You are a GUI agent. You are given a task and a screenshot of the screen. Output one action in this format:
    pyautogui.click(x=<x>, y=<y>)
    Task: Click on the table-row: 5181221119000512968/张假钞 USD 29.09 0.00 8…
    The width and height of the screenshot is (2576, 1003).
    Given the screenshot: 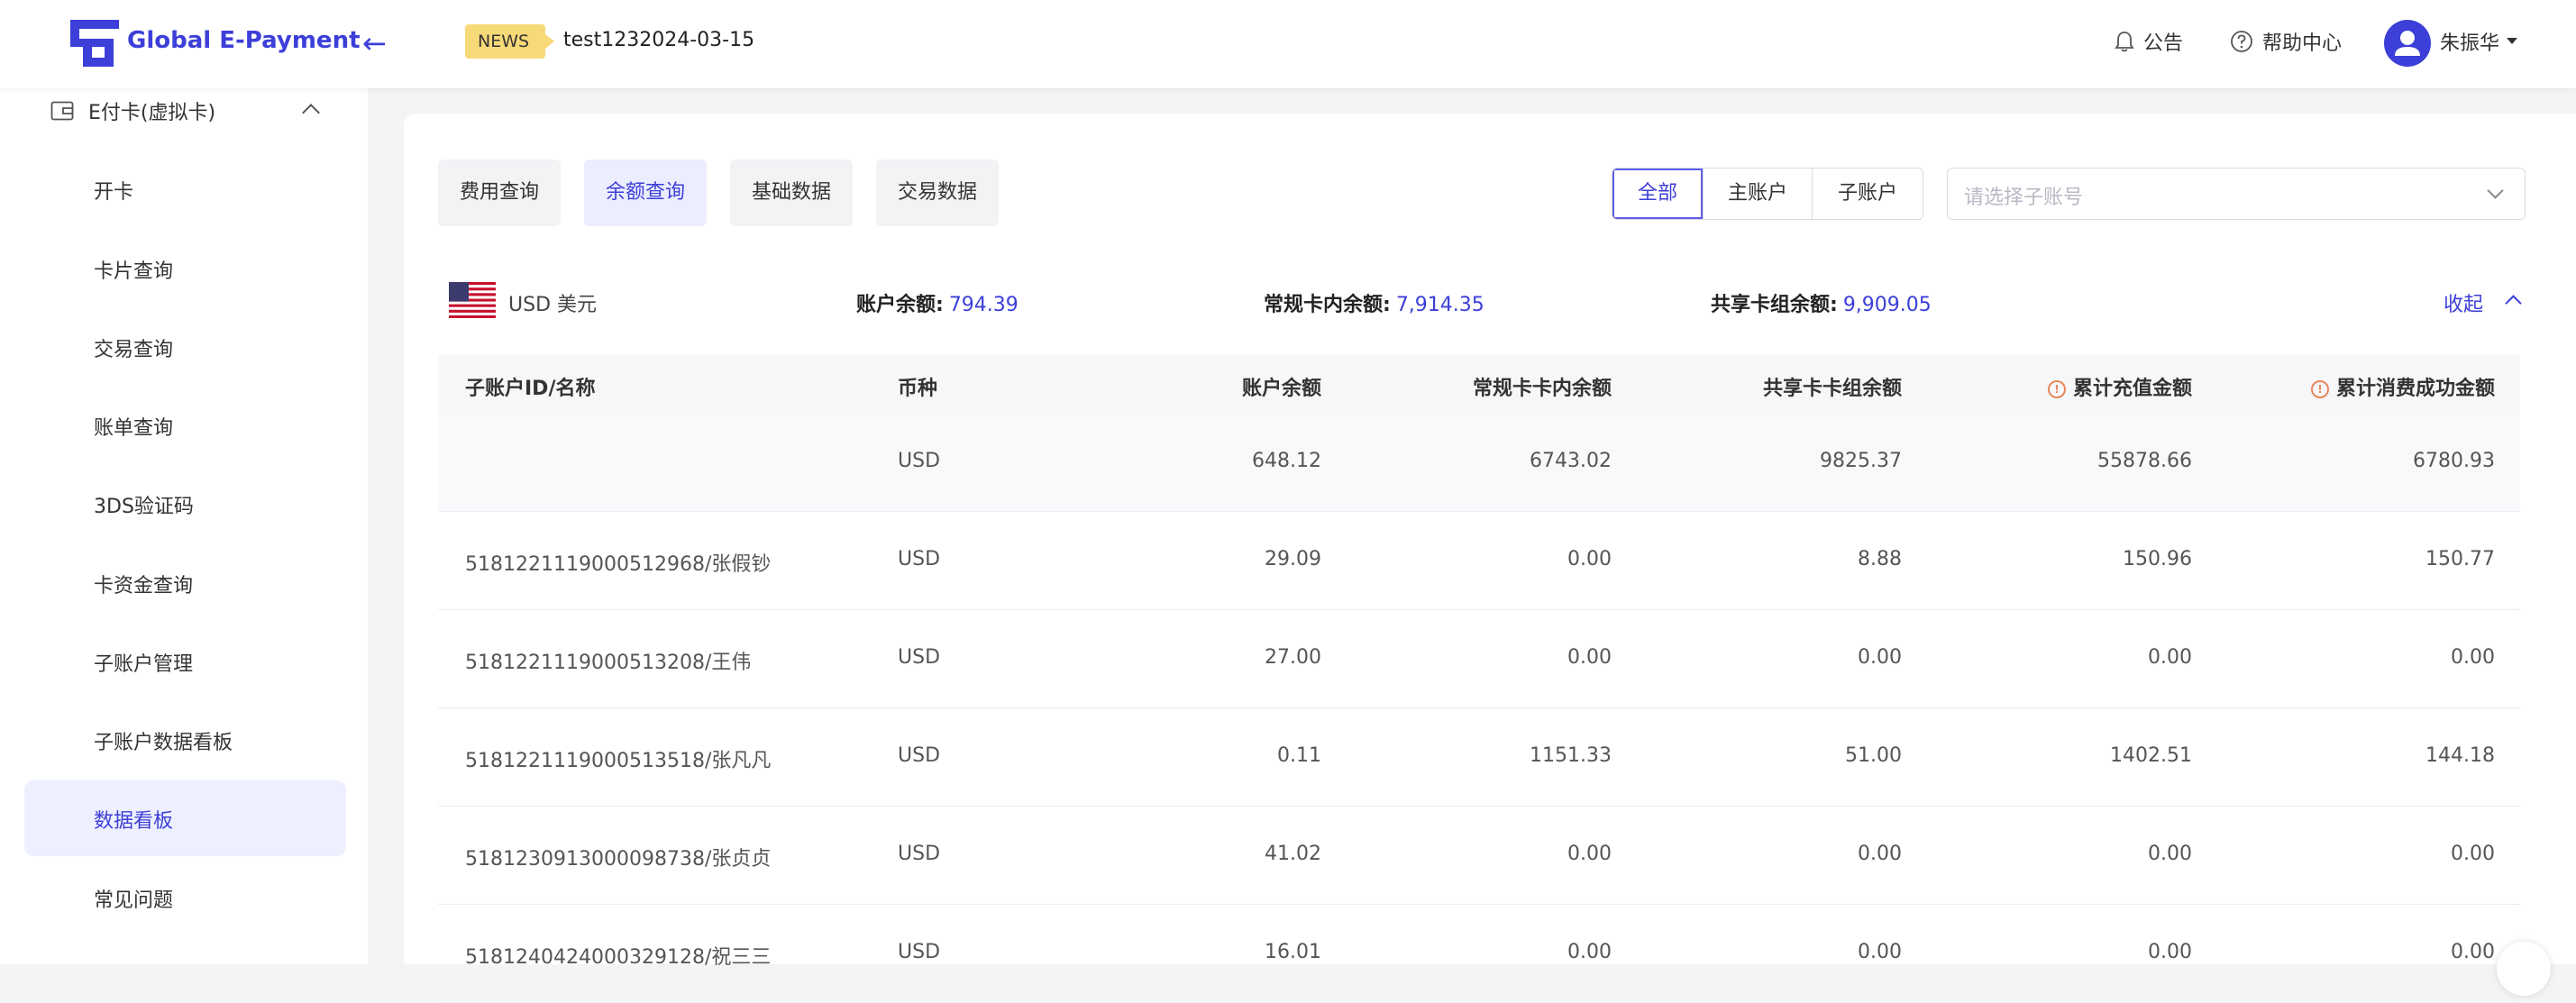 What is the action you would take?
    pyautogui.click(x=1479, y=561)
    